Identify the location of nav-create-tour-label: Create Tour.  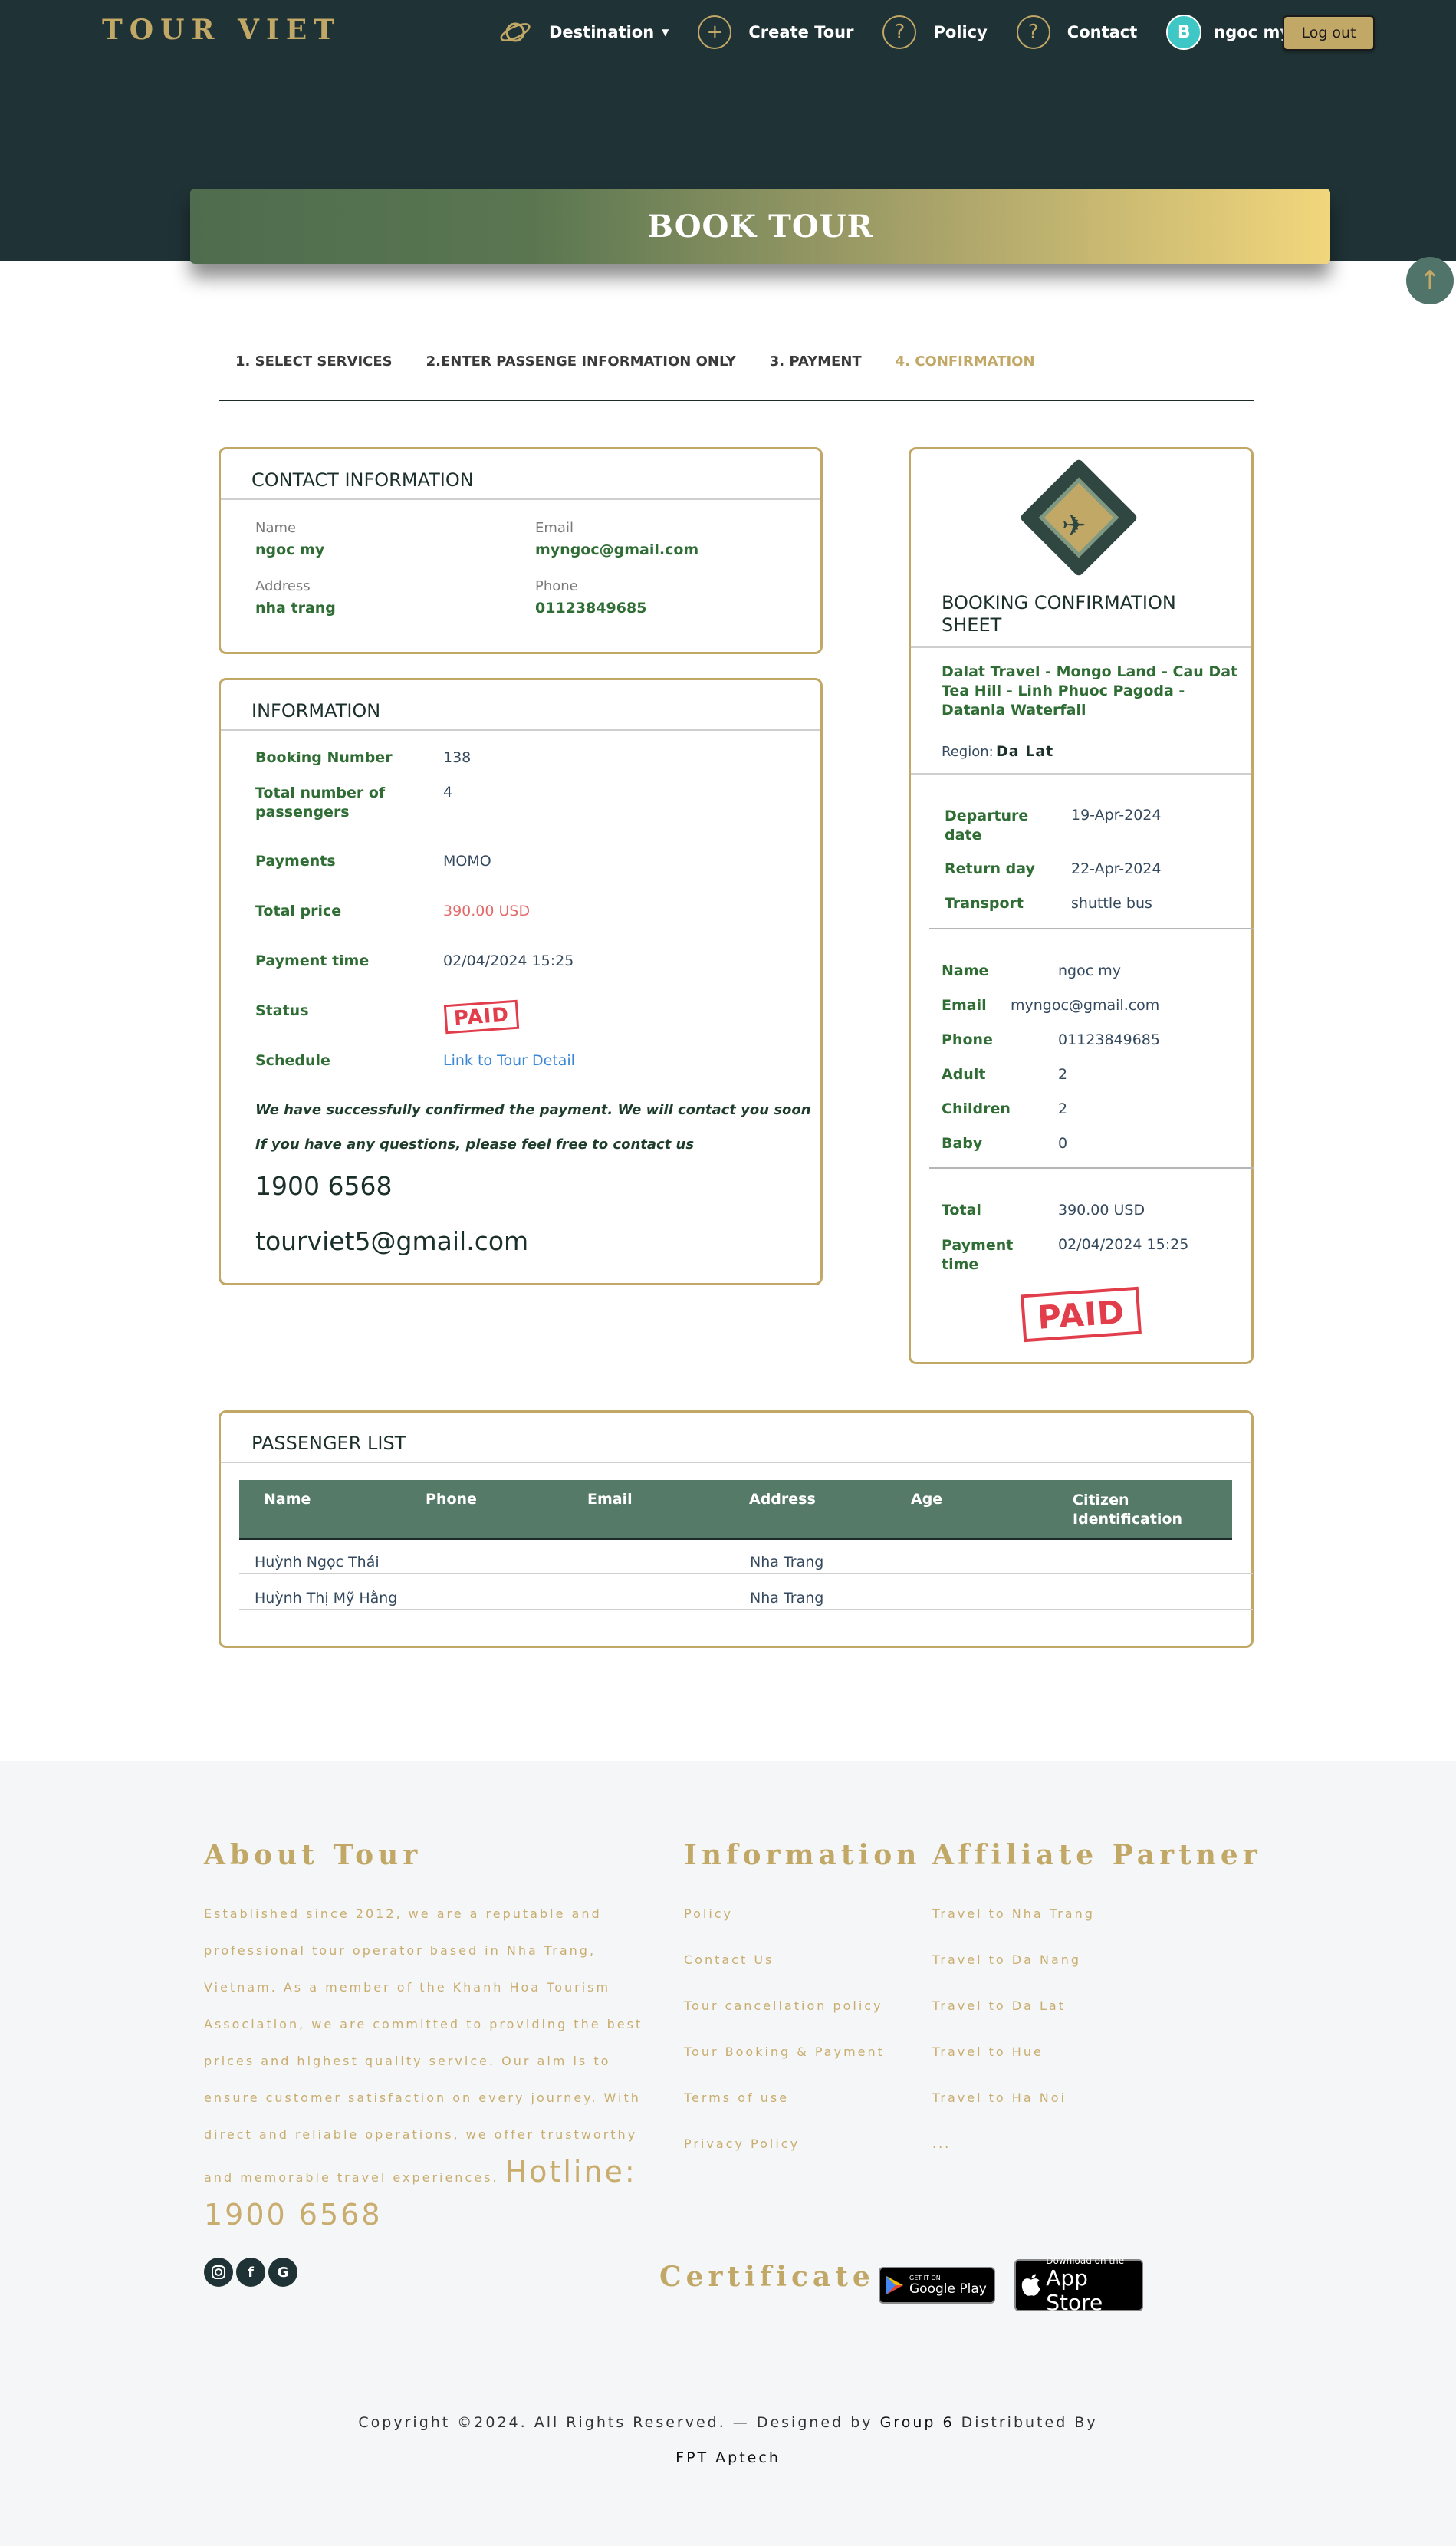
(801, 32).